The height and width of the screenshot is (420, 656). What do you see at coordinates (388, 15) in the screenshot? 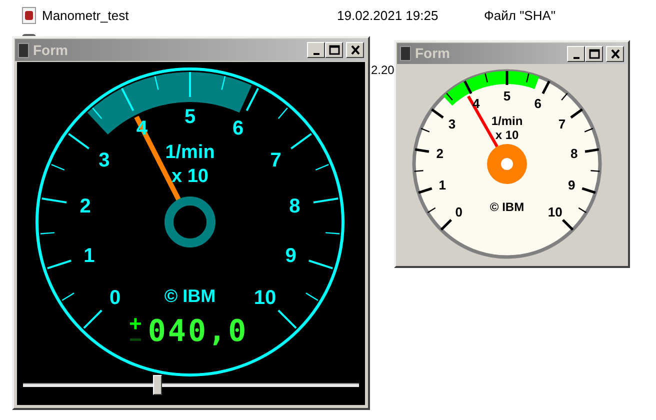
I see `file-date: 19.02.2021 19:25` at bounding box center [388, 15].